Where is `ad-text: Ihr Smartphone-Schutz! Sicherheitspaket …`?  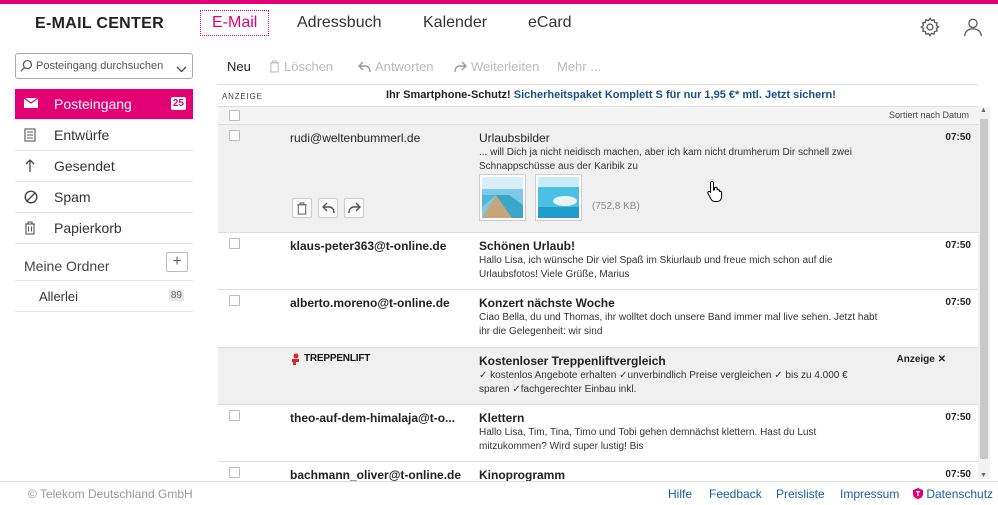
ad-text: Ihr Smartphone-Schutz! Sicherheitspaket … is located at coordinates (611, 95).